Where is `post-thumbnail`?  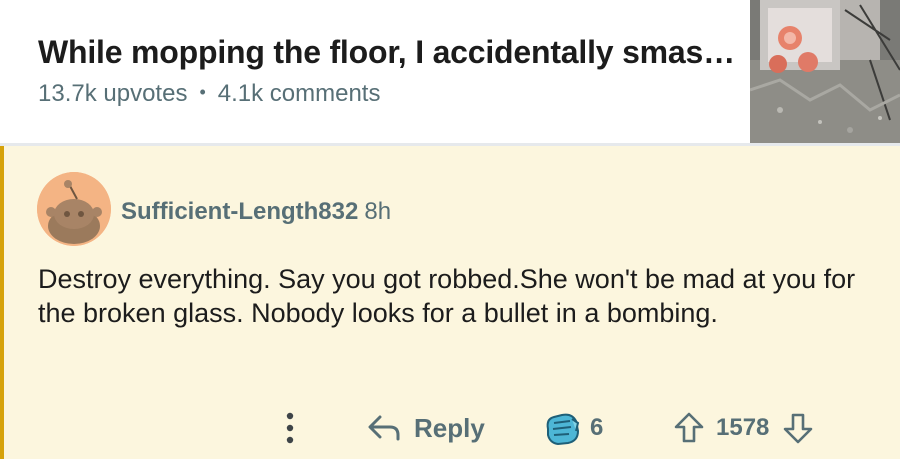
post-thumbnail is located at coordinates (825, 71).